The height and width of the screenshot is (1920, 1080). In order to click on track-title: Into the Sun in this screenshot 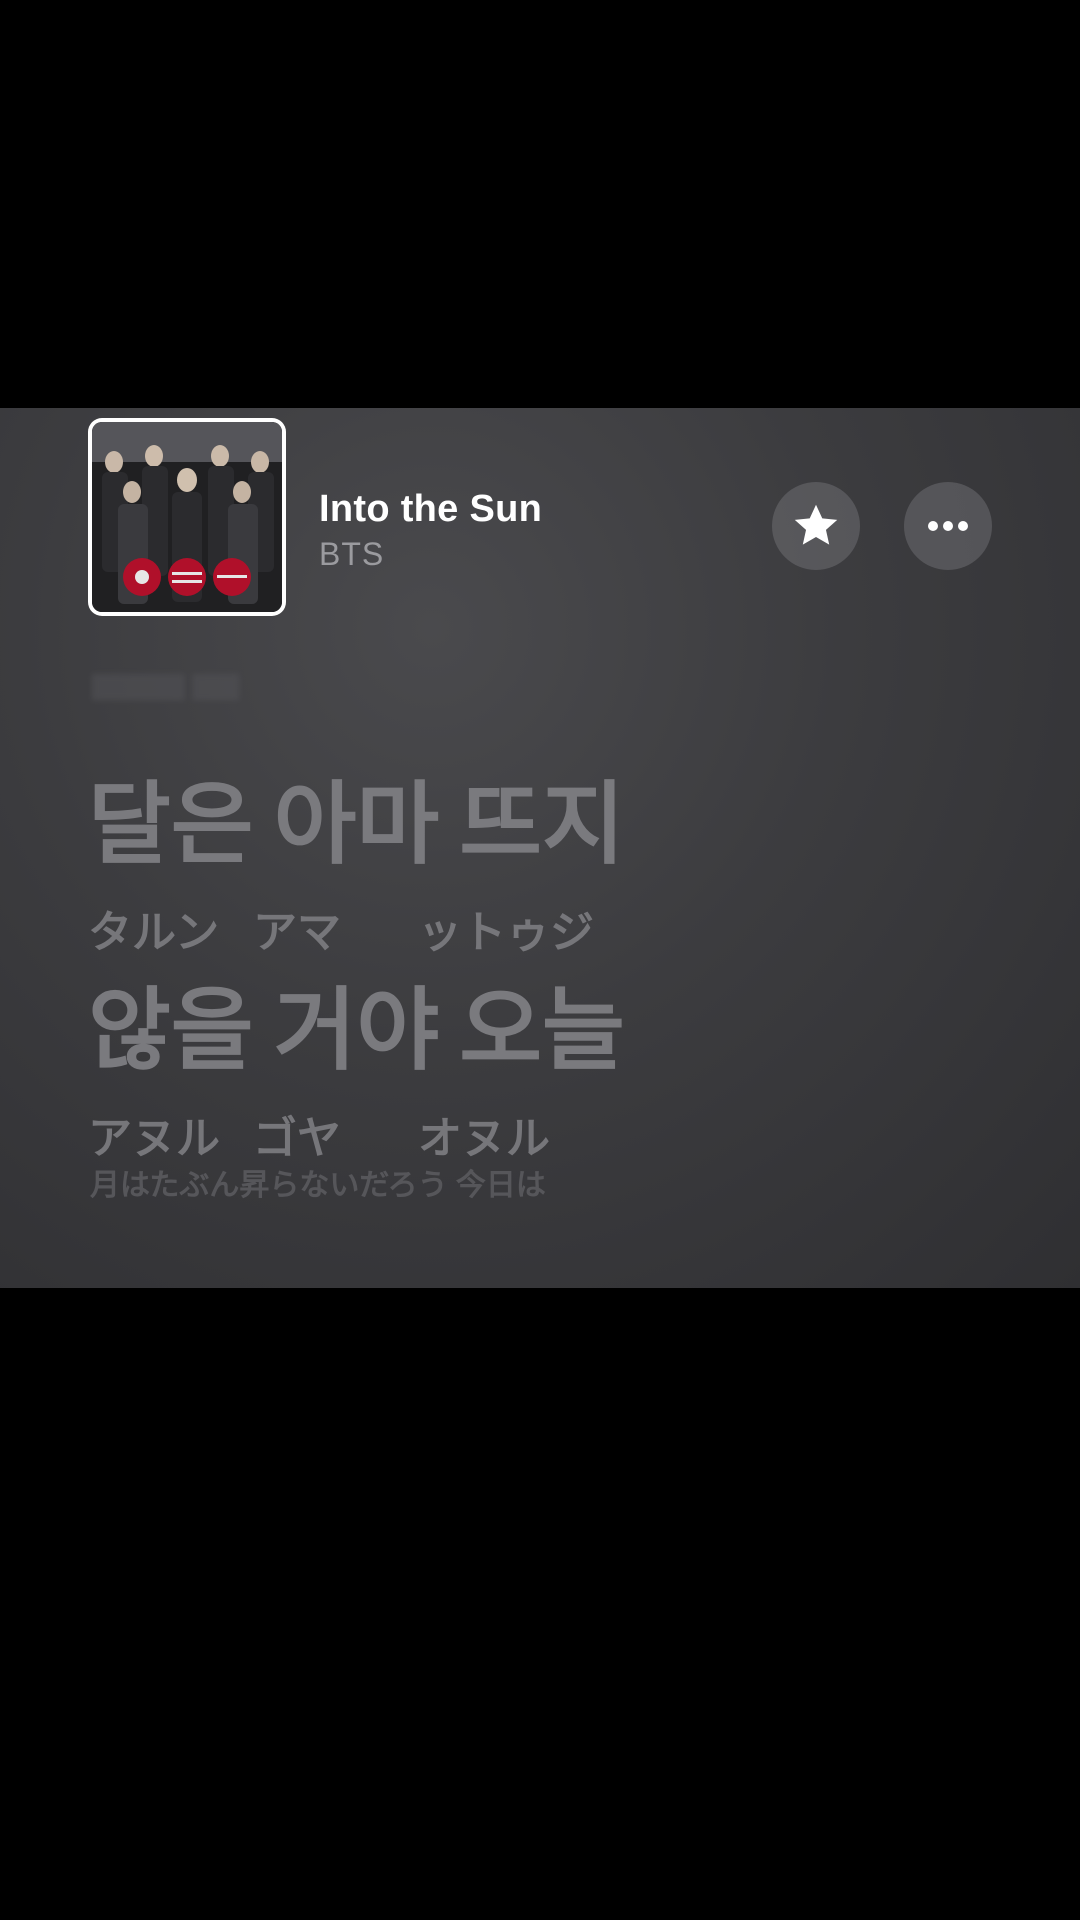, I will do `click(431, 509)`.